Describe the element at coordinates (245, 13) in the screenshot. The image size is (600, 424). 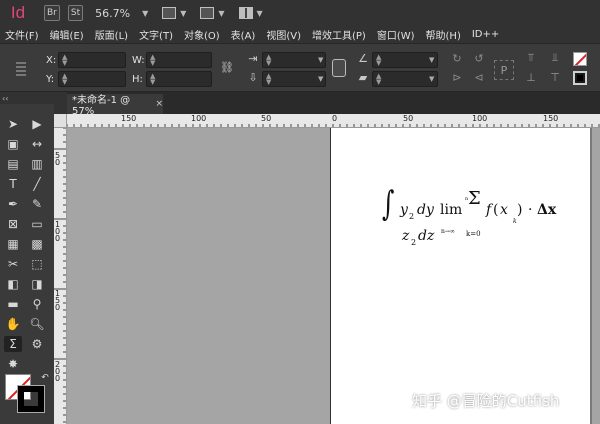
I see `arrange-documents-icon` at that location.